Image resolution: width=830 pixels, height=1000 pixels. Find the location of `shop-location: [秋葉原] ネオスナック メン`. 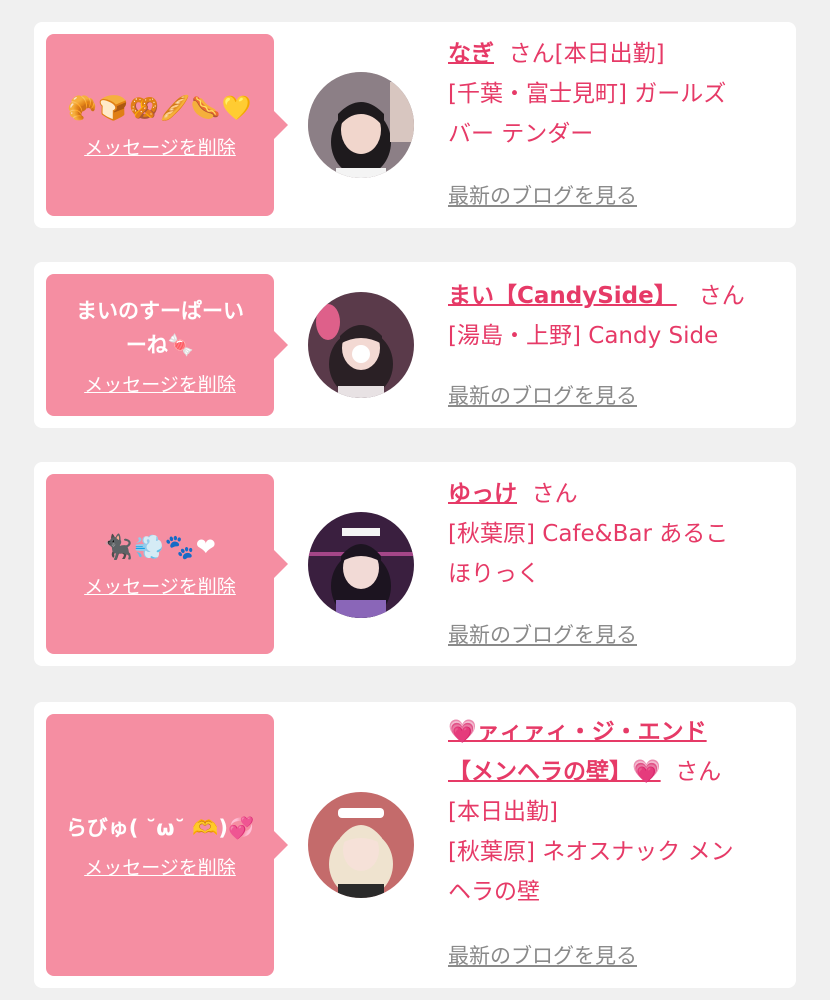

shop-location: [秋葉原] ネオスナック メン is located at coordinates (591, 852).